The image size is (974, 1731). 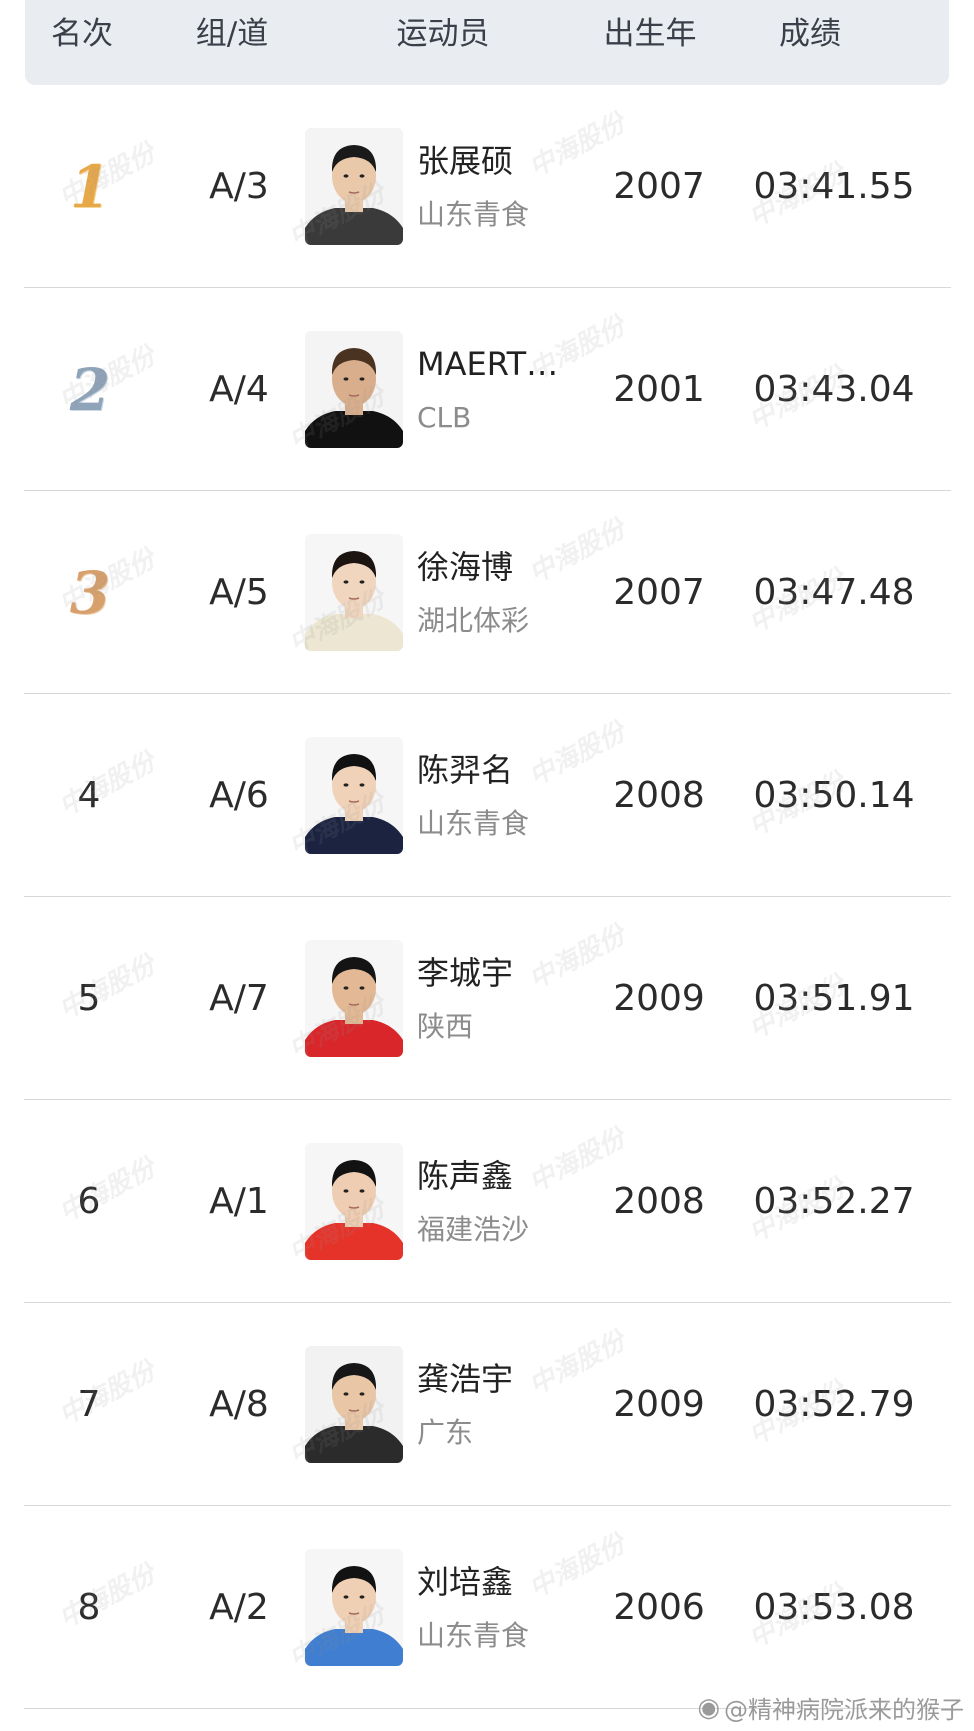 I want to click on athlete-team: CLB, so click(x=444, y=417).